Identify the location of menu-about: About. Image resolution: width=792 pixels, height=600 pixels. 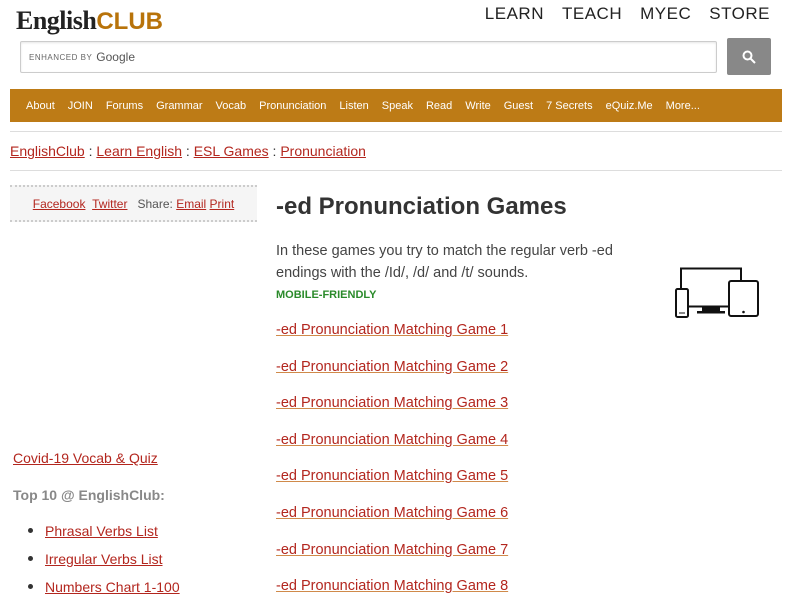
(40, 106).